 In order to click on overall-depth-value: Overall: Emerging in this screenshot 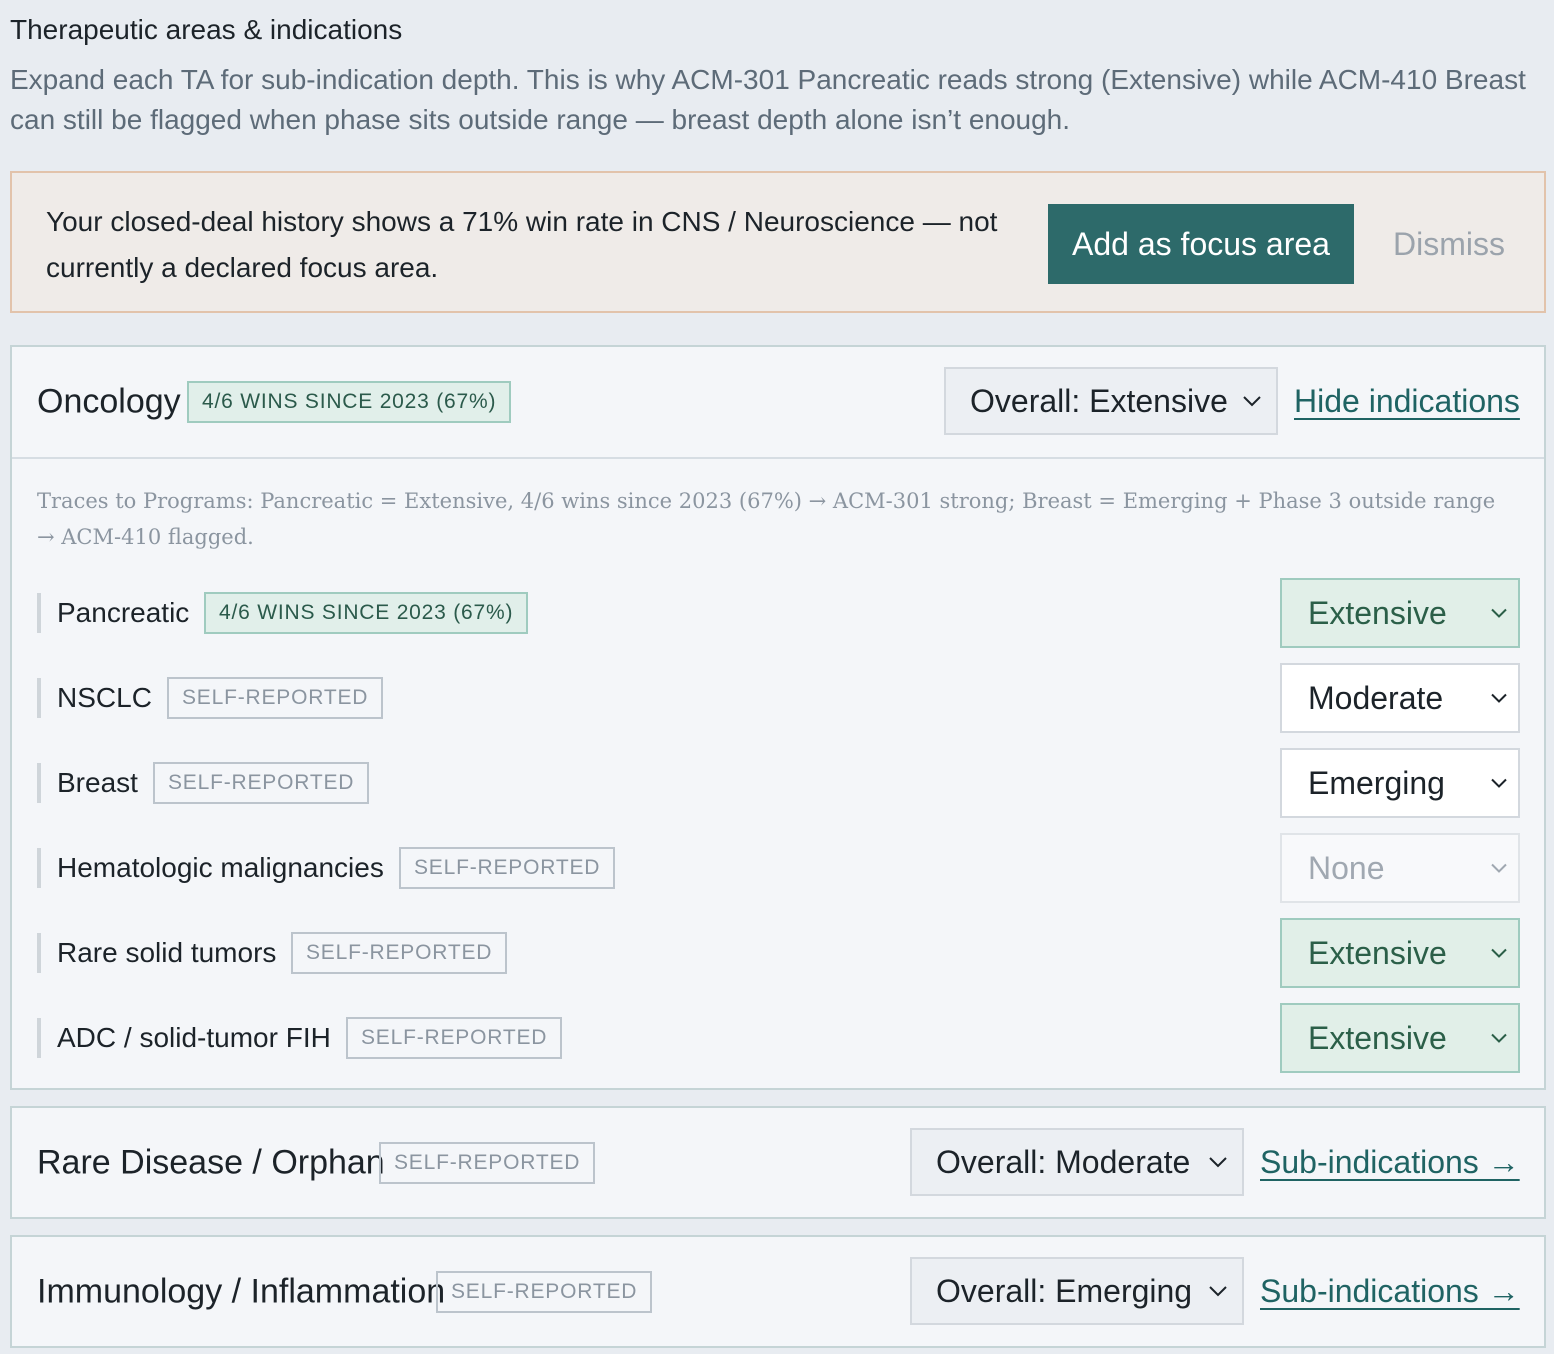, I will do `click(1064, 1290)`.